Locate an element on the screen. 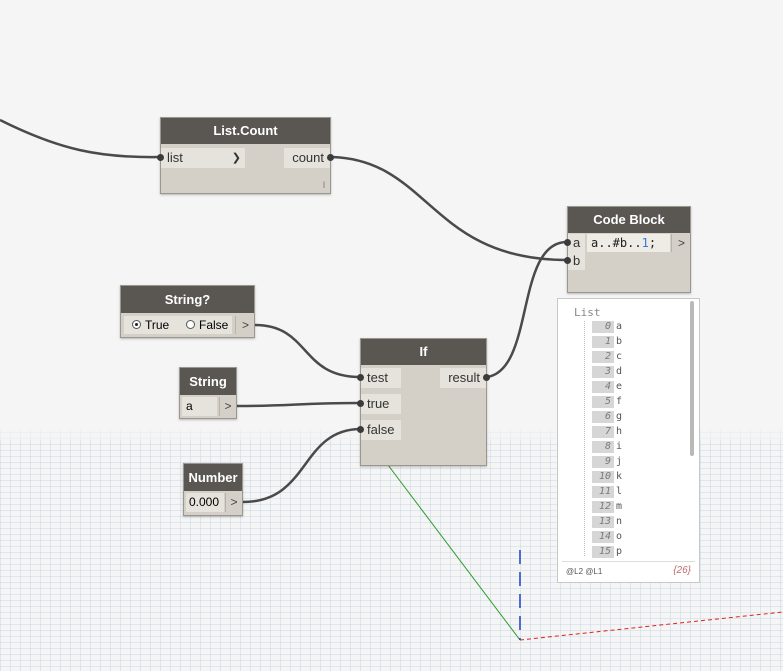 This screenshot has height=671, width=783. list-item-index: 11 is located at coordinates (603, 492).